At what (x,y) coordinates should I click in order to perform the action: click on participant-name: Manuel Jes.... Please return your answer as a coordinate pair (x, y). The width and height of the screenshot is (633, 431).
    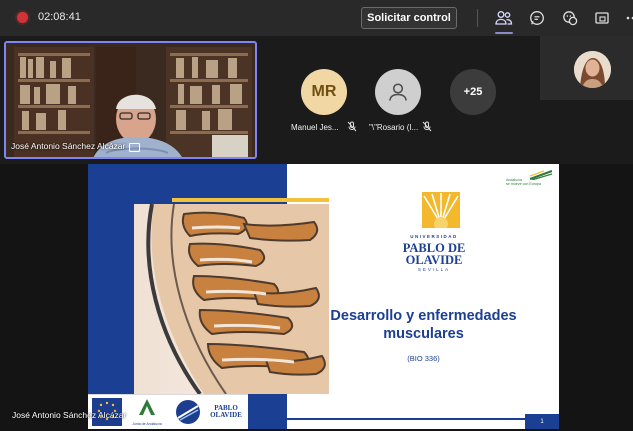
    Looking at the image, I should click on (315, 127).